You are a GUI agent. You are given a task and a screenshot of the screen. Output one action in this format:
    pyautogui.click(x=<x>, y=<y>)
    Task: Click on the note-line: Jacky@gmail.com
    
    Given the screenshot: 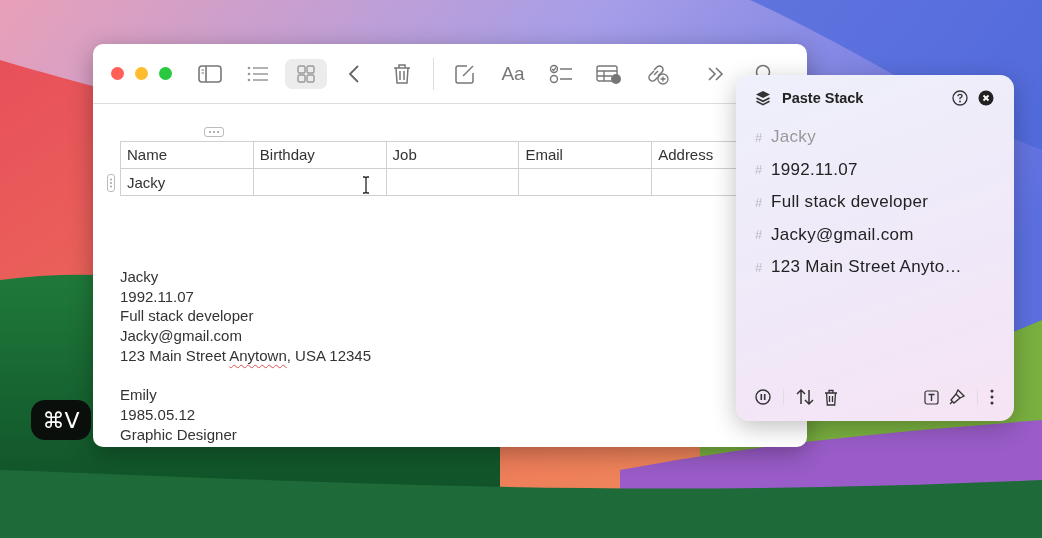 What is the action you would take?
    pyautogui.click(x=181, y=336)
    